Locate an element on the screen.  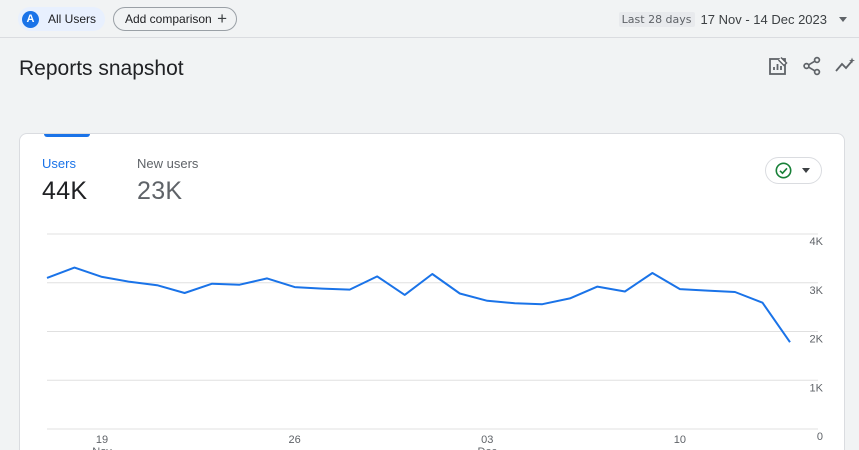
comparison-avatar: A is located at coordinates (30, 19).